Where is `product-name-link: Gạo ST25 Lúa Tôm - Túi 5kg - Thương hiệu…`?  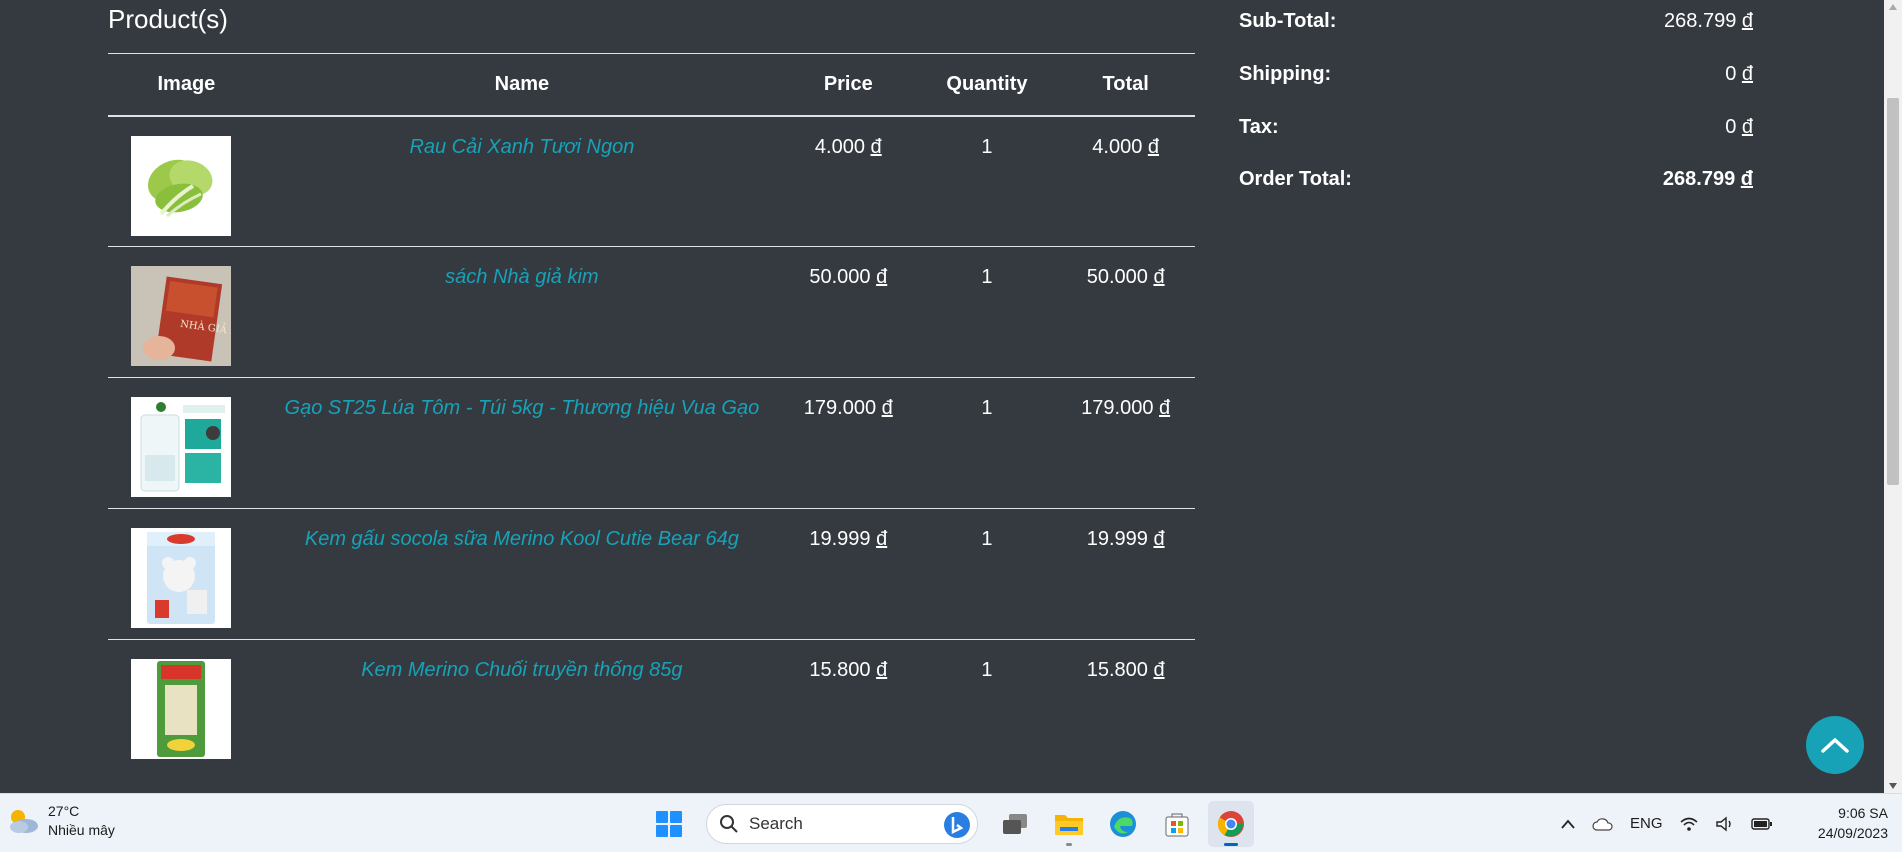
product-name-link: Gạo ST25 Lúa Tôm - Túi 5kg - Thương hiệu… is located at coordinates (522, 408).